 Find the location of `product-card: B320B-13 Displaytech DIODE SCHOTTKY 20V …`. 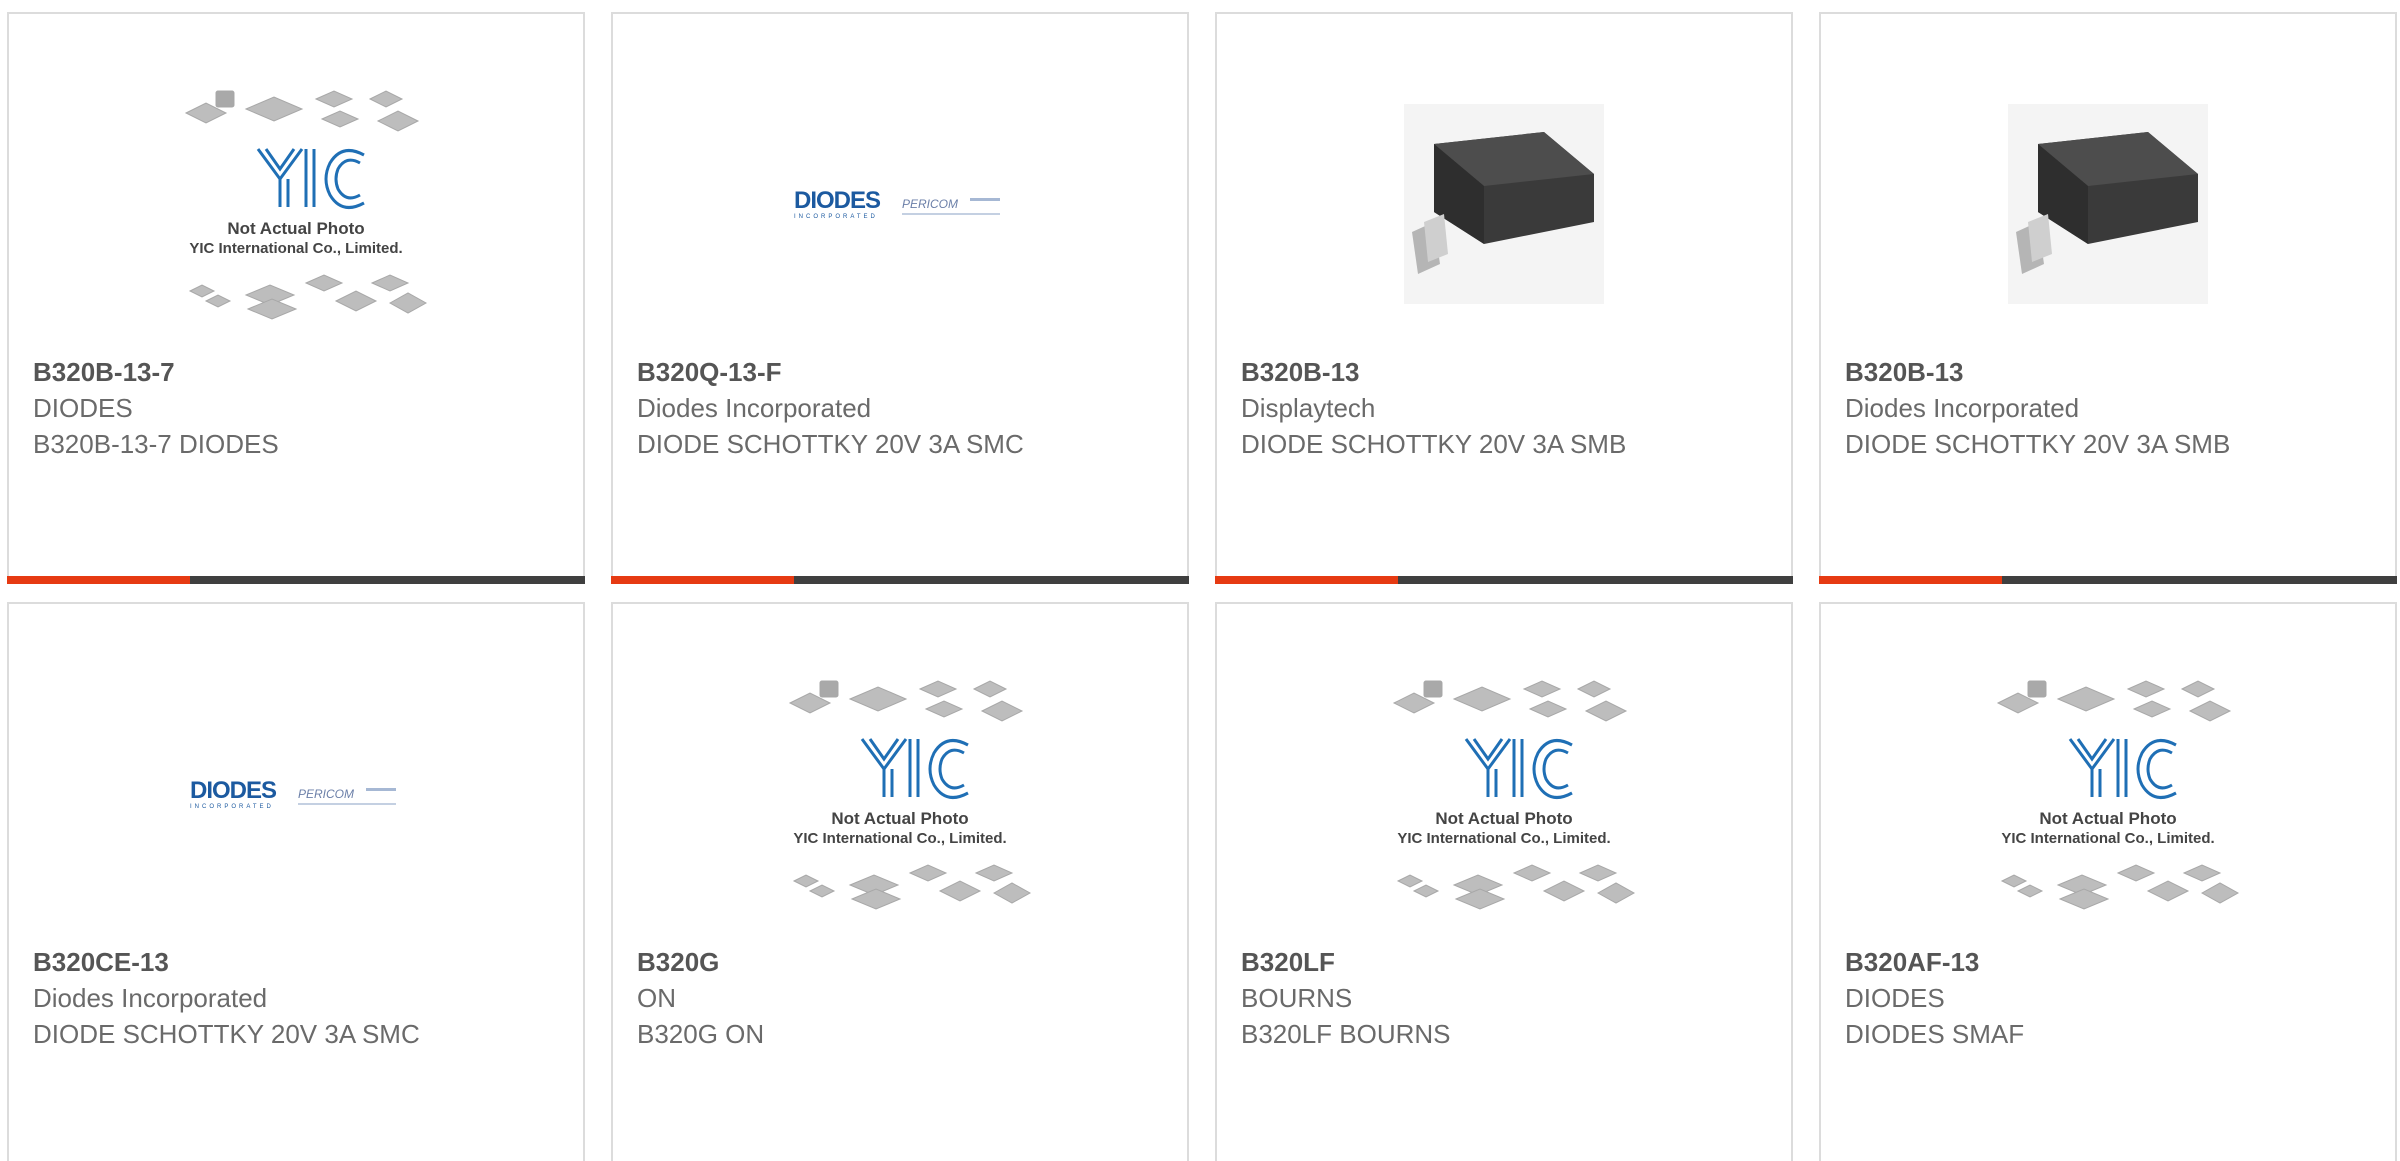

product-card: B320B-13 Displaytech DIODE SCHOTTKY 20V … is located at coordinates (1504, 298).